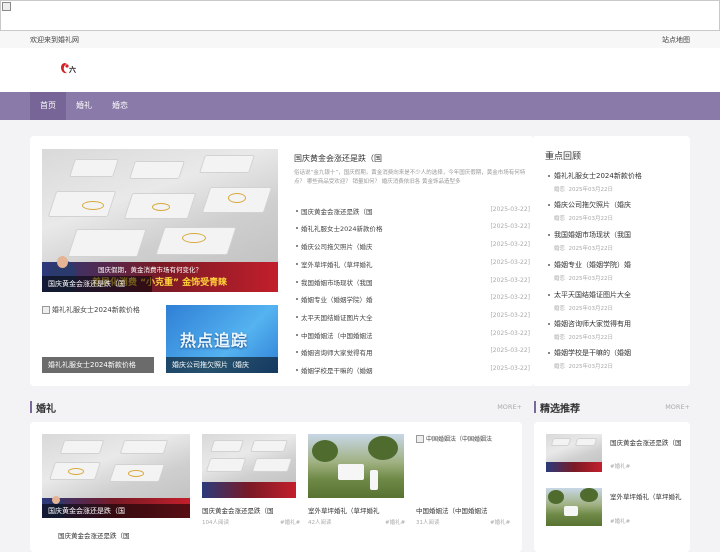 The height and width of the screenshot is (552, 720). What do you see at coordinates (360, 106) in the screenshot?
I see `main-nav: 首页 婚礼 婚恋` at bounding box center [360, 106].